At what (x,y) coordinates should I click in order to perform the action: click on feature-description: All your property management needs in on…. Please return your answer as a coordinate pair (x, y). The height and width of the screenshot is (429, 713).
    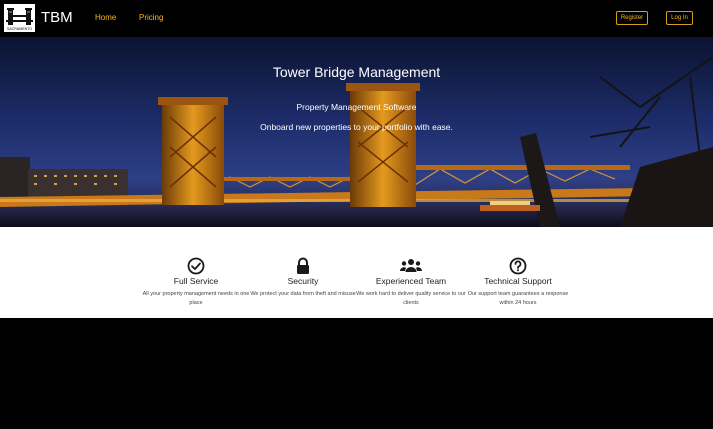
    Looking at the image, I should click on (196, 298).